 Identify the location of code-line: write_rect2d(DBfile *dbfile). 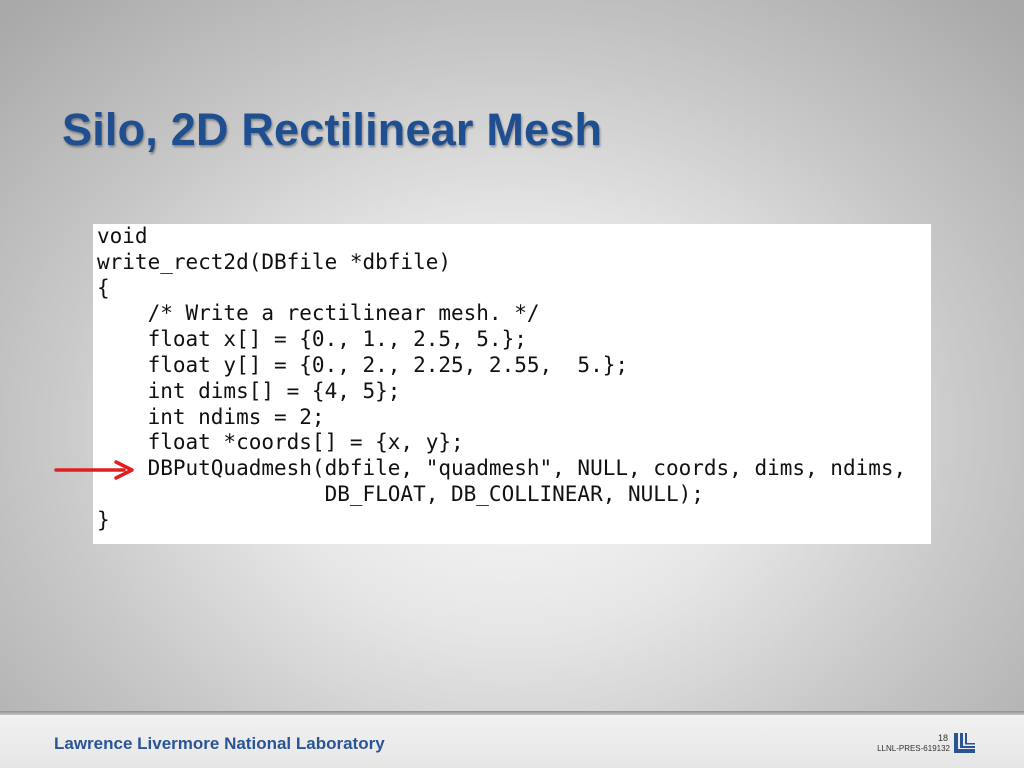
(274, 261).